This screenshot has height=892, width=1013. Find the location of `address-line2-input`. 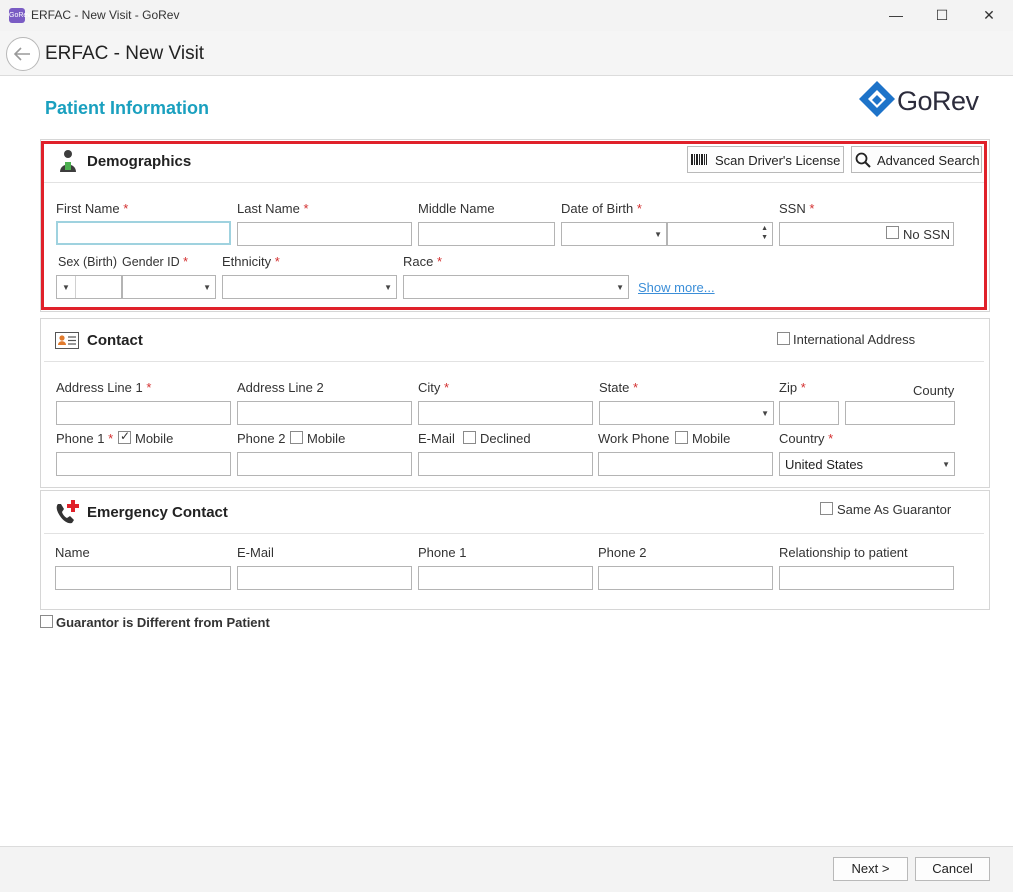

address-line2-input is located at coordinates (324, 413).